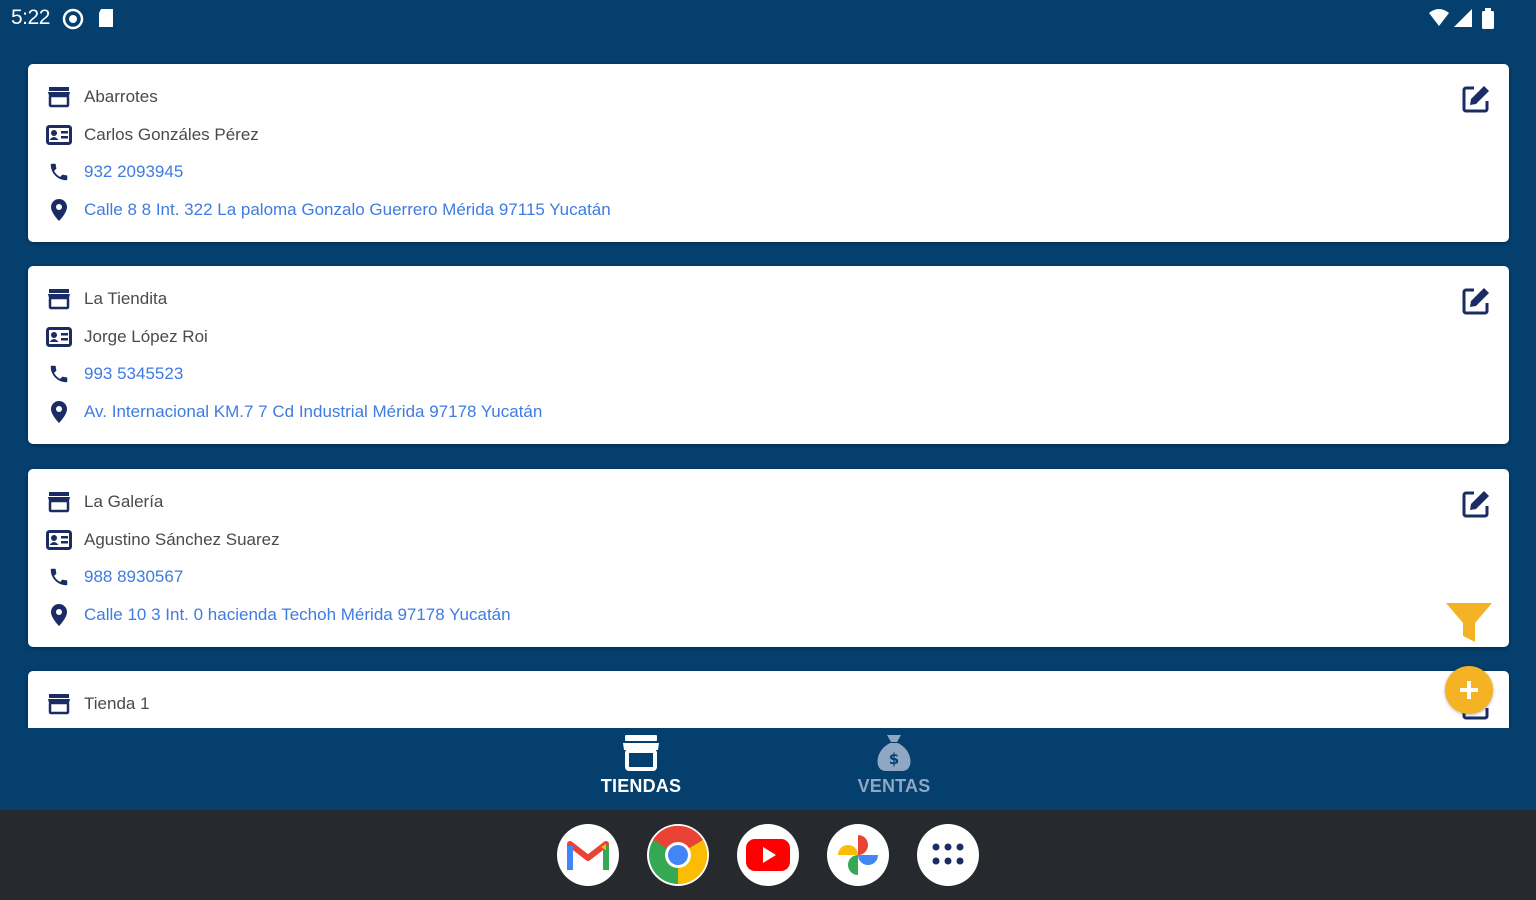 Image resolution: width=1536 pixels, height=900 pixels. What do you see at coordinates (126, 298) in the screenshot?
I see `store-name: La Tiendita` at bounding box center [126, 298].